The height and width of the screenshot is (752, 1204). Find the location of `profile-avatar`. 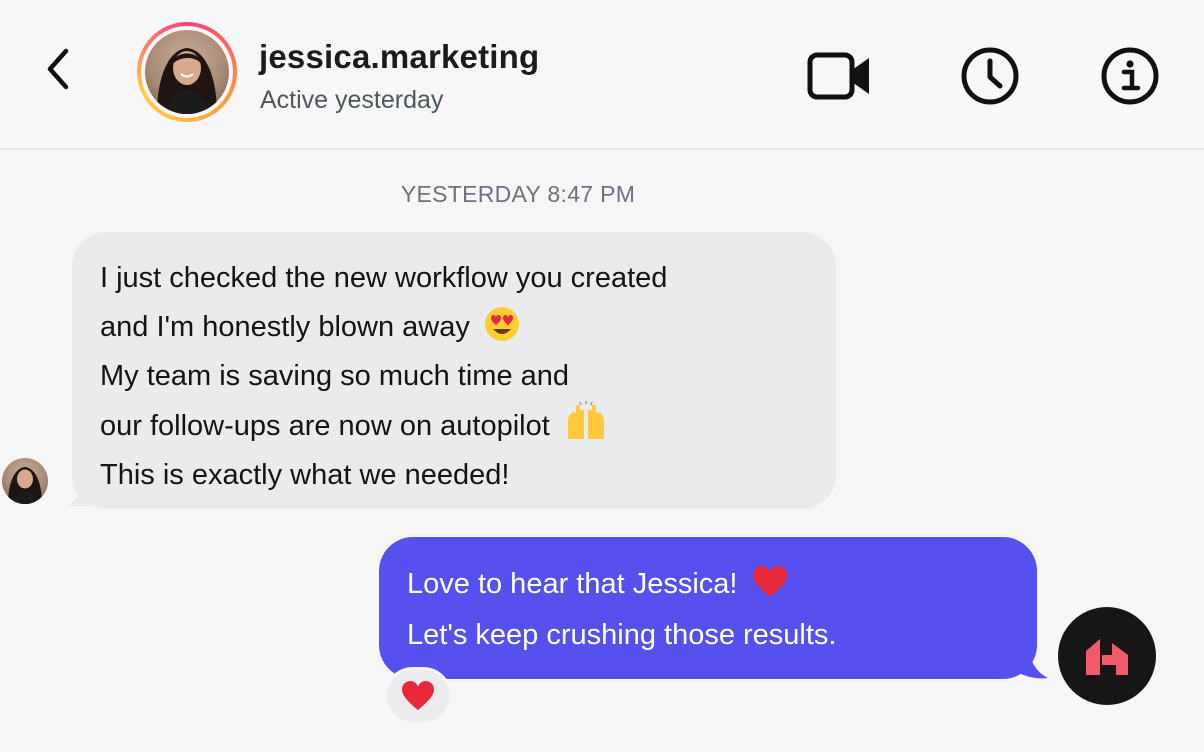

profile-avatar is located at coordinates (187, 72).